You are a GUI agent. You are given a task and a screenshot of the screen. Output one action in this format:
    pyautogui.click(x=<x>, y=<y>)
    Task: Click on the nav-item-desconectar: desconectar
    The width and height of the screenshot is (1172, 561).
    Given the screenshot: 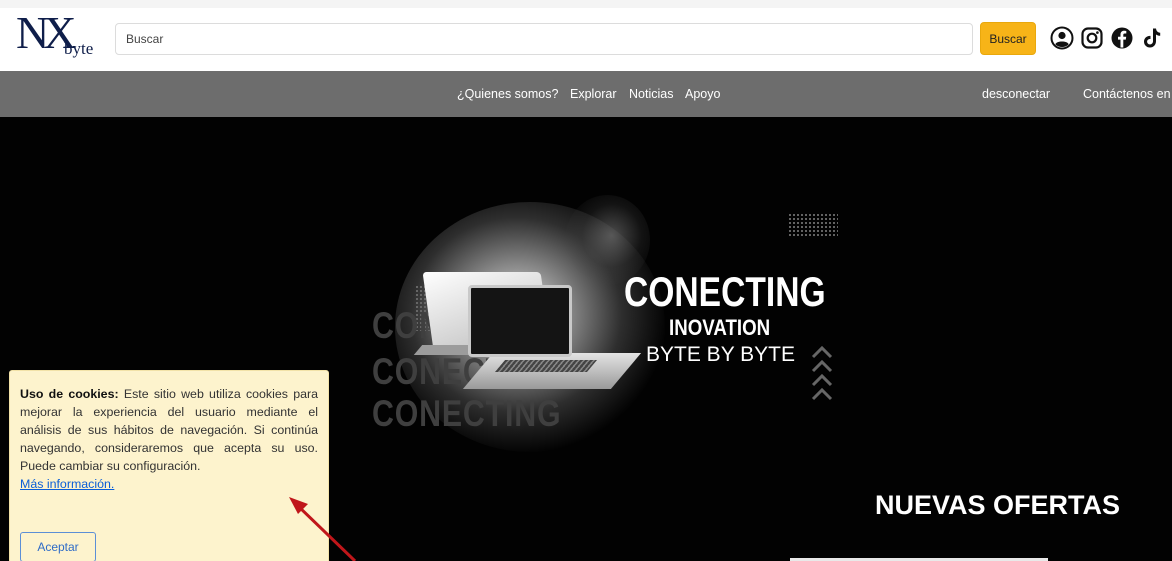 What is the action you would take?
    pyautogui.click(x=1016, y=94)
    